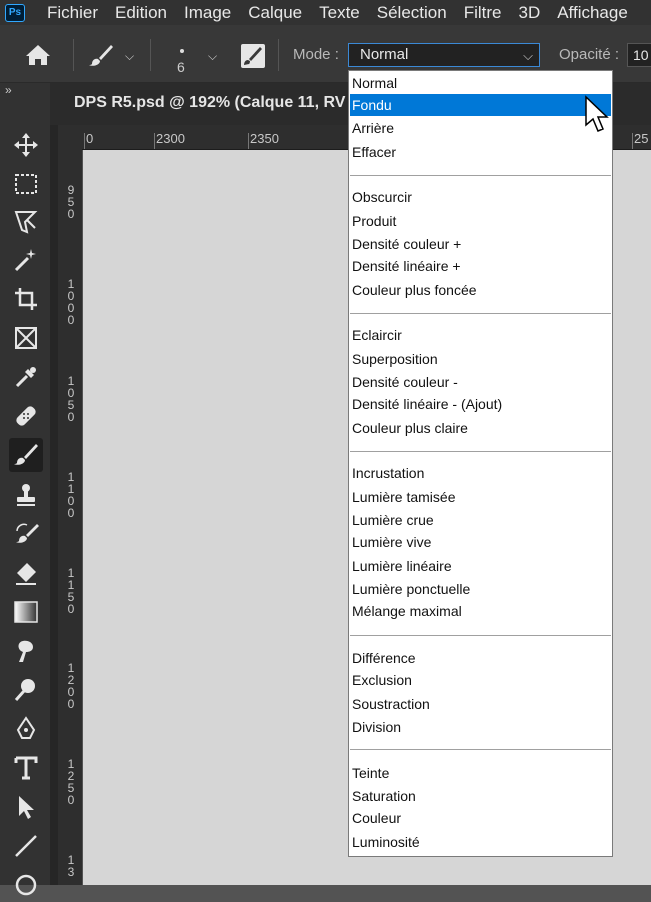  Describe the element at coordinates (26, 651) in the screenshot. I see `smudge-tool-icon` at that location.